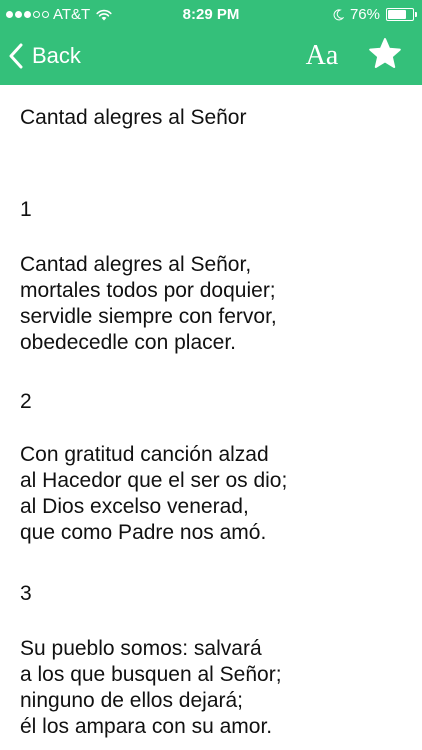 This screenshot has height=750, width=422. What do you see at coordinates (143, 532) in the screenshot?
I see `verse-line: que como Padre nos amó.` at bounding box center [143, 532].